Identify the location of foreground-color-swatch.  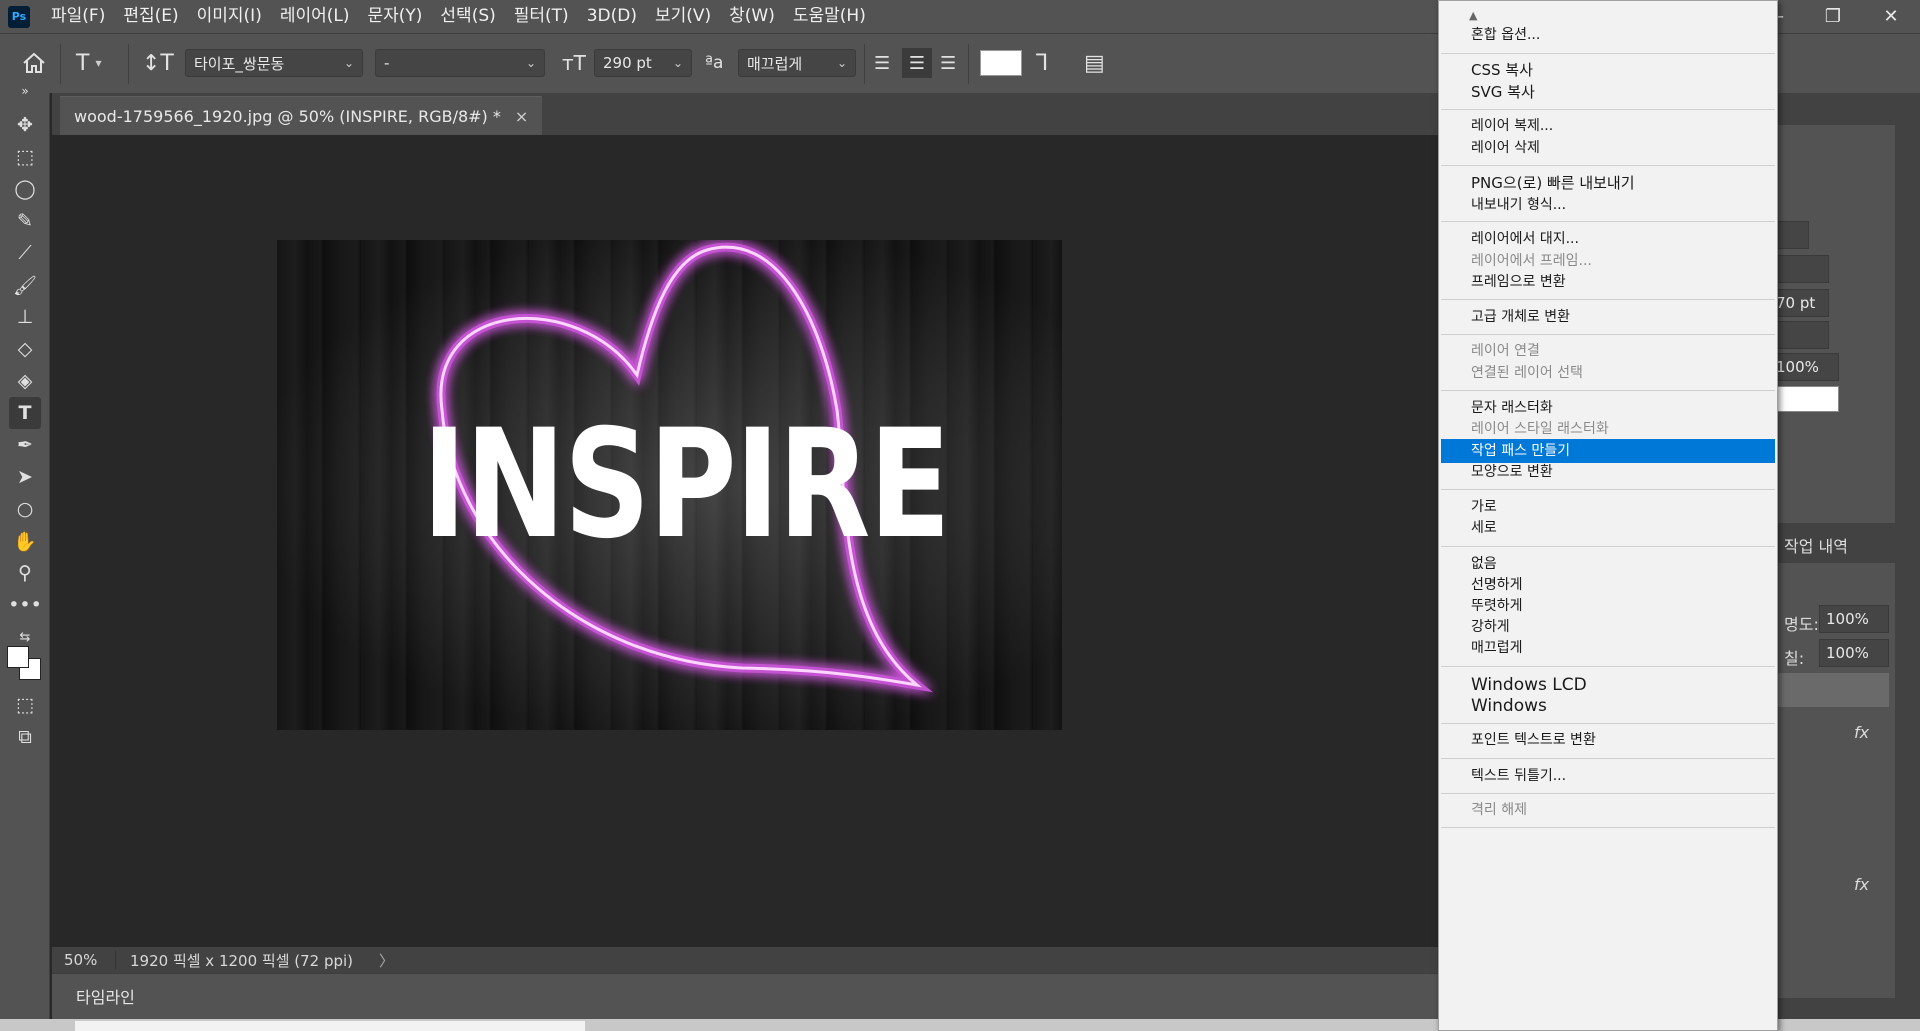
(18, 657).